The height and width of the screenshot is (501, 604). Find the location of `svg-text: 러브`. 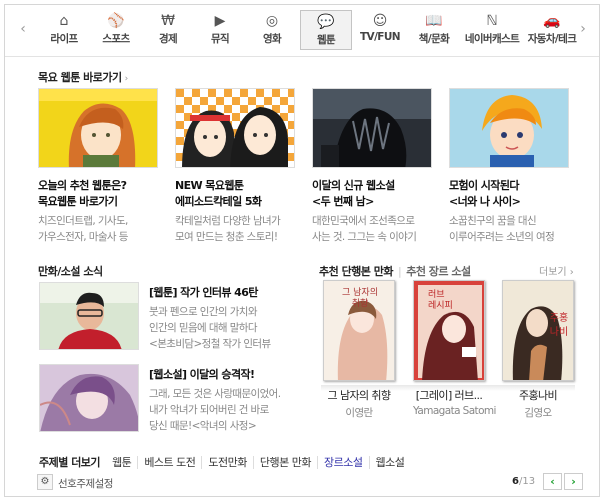

svg-text: 러브 is located at coordinates (436, 294).